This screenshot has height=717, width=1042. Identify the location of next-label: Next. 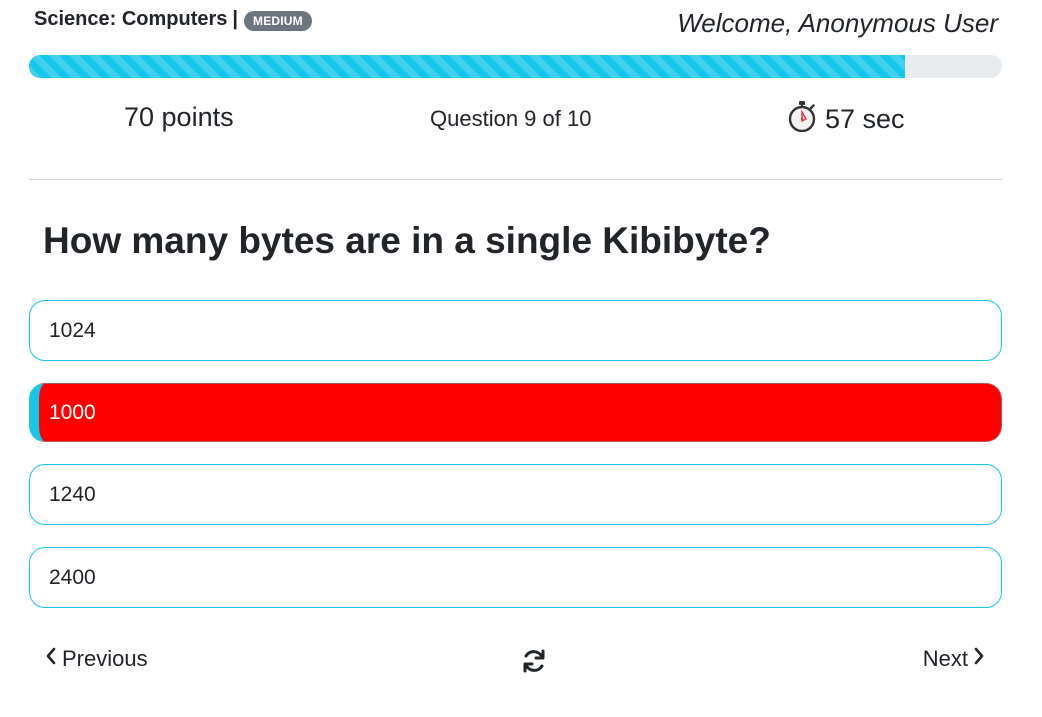
(945, 658).